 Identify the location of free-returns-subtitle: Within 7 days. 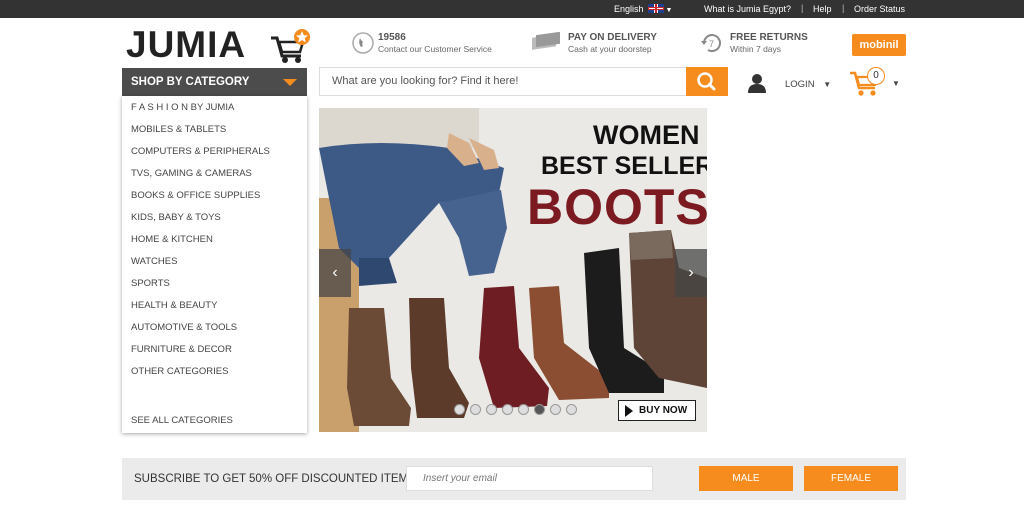
(756, 49).